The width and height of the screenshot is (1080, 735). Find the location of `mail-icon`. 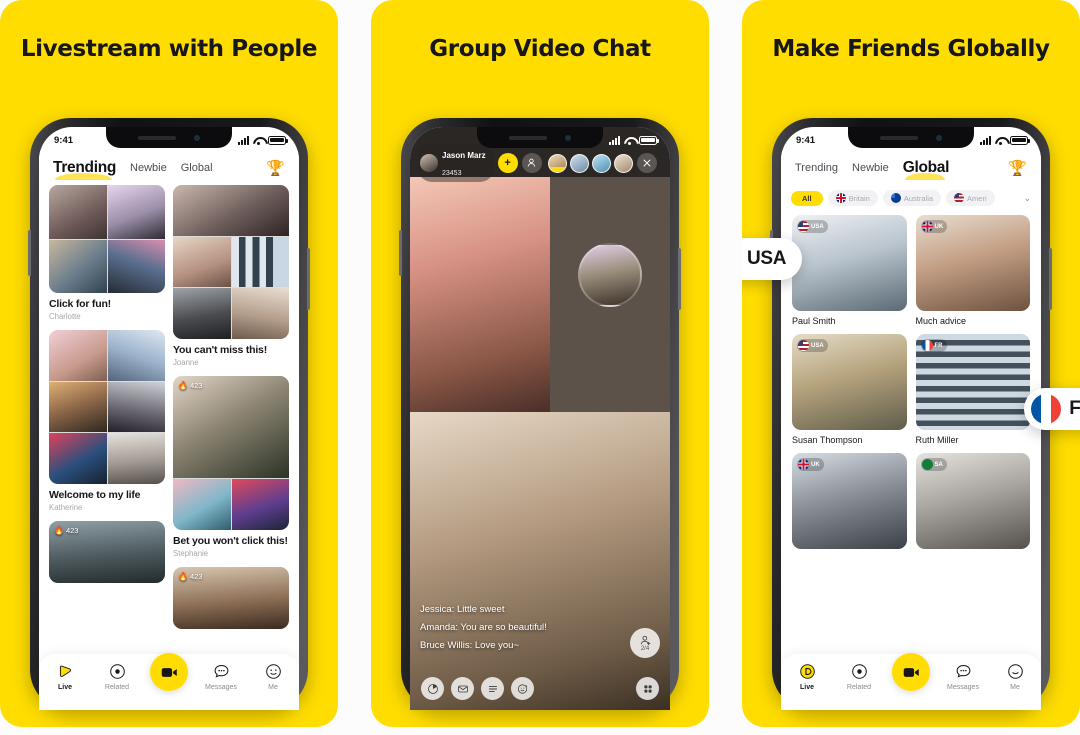

mail-icon is located at coordinates (462, 688).